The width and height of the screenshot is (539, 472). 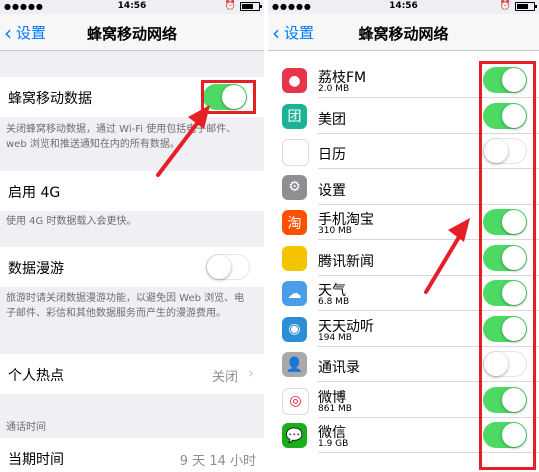 I want to click on taobao-icon: 淘, so click(x=294, y=222).